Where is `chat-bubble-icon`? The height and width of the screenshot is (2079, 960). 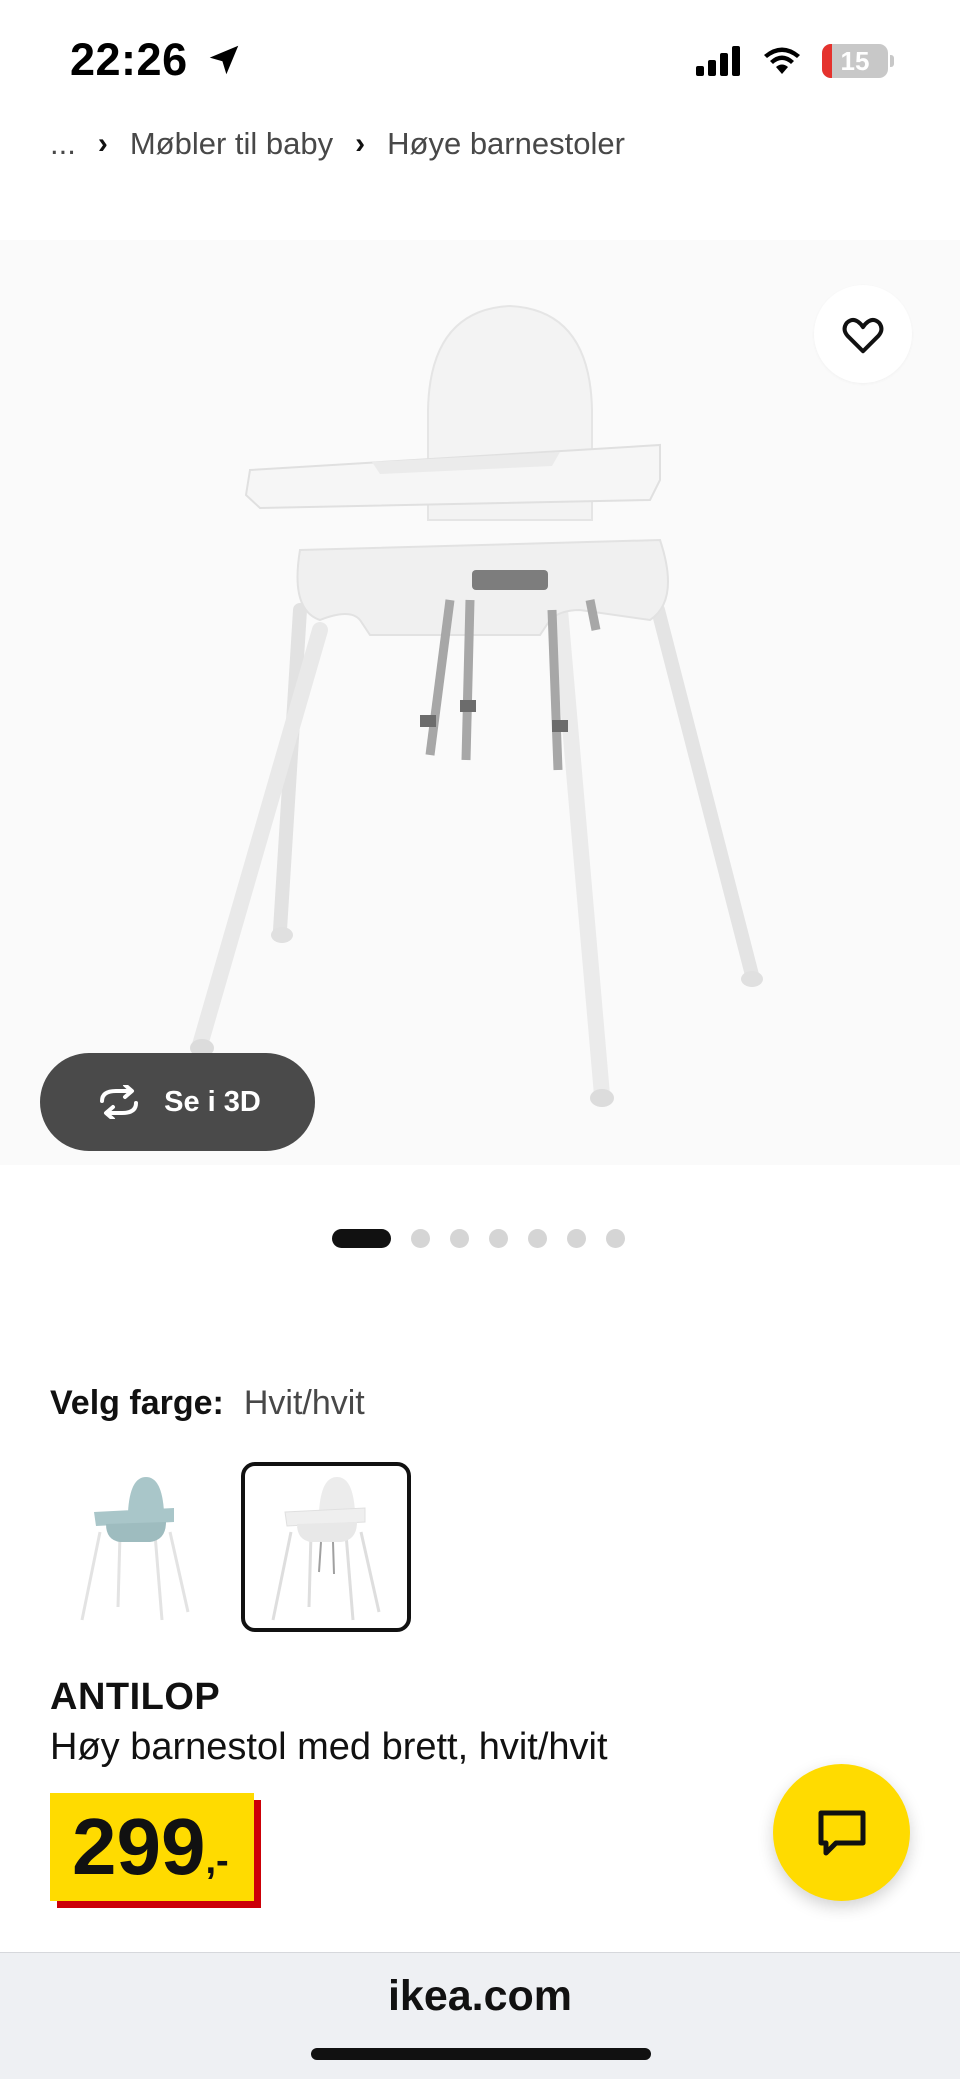
chat-bubble-icon is located at coordinates (841, 1832).